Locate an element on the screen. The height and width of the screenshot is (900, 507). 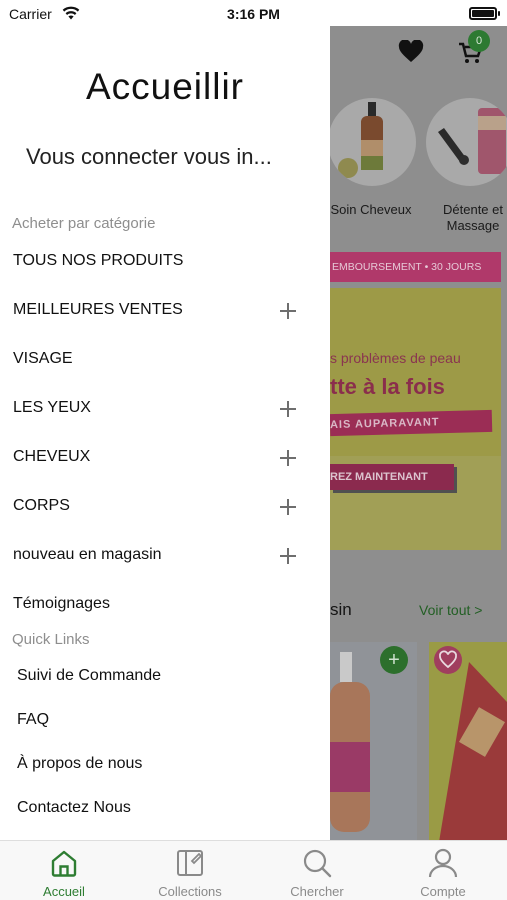
menu-item-all-products: TOUS NOS PRODUITS is located at coordinates (165, 262).